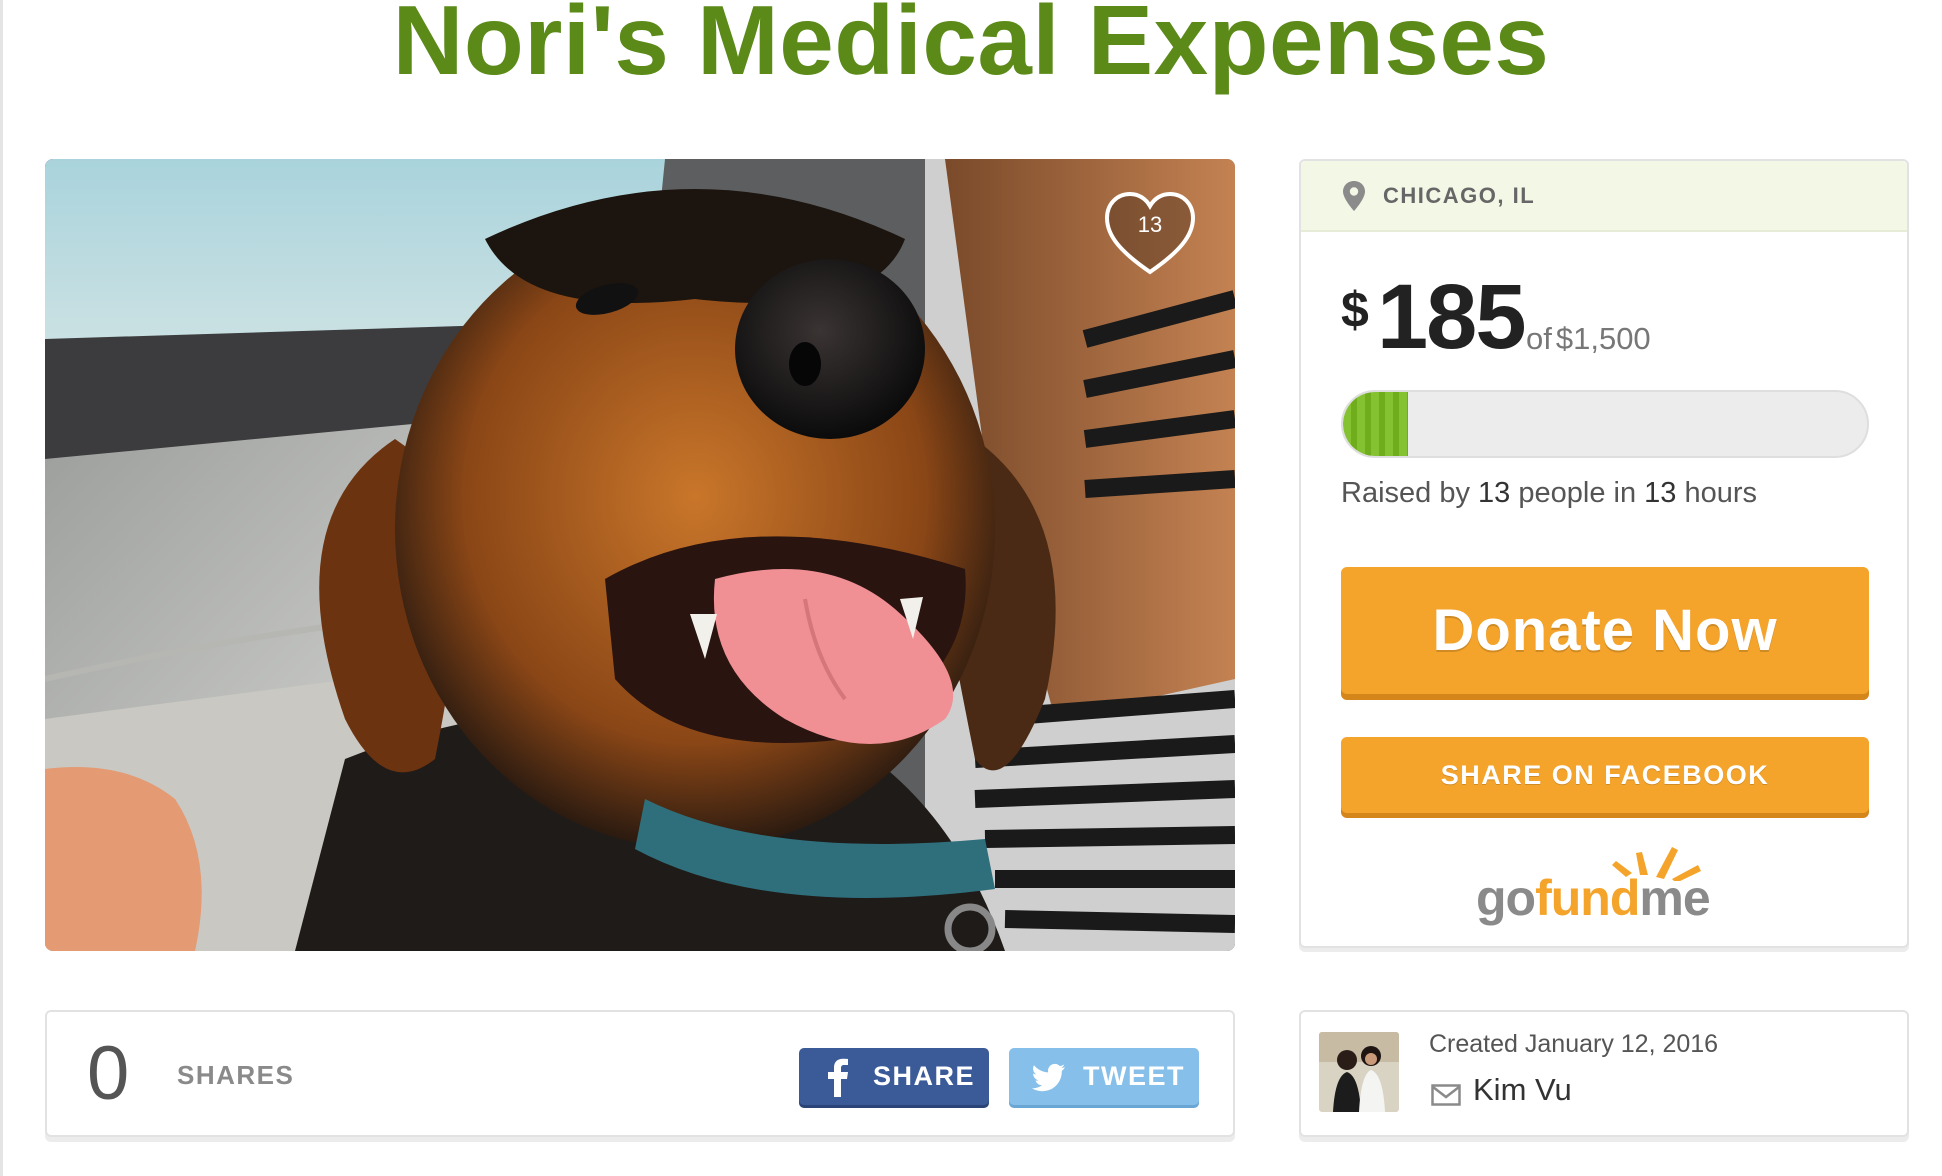  I want to click on location-text: CHICAGO, IL, so click(1459, 195).